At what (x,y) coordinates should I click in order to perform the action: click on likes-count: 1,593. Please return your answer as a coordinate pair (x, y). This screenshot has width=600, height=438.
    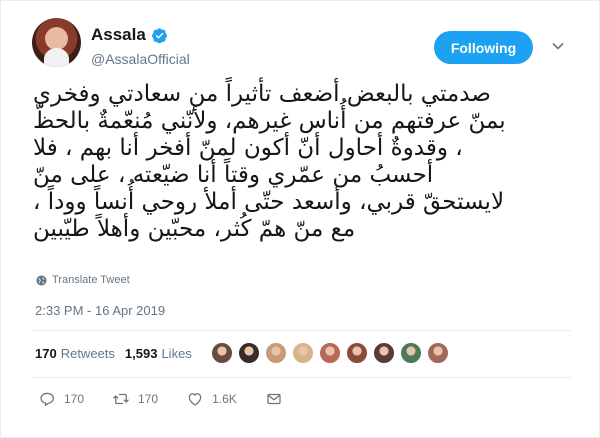
    Looking at the image, I should click on (141, 353).